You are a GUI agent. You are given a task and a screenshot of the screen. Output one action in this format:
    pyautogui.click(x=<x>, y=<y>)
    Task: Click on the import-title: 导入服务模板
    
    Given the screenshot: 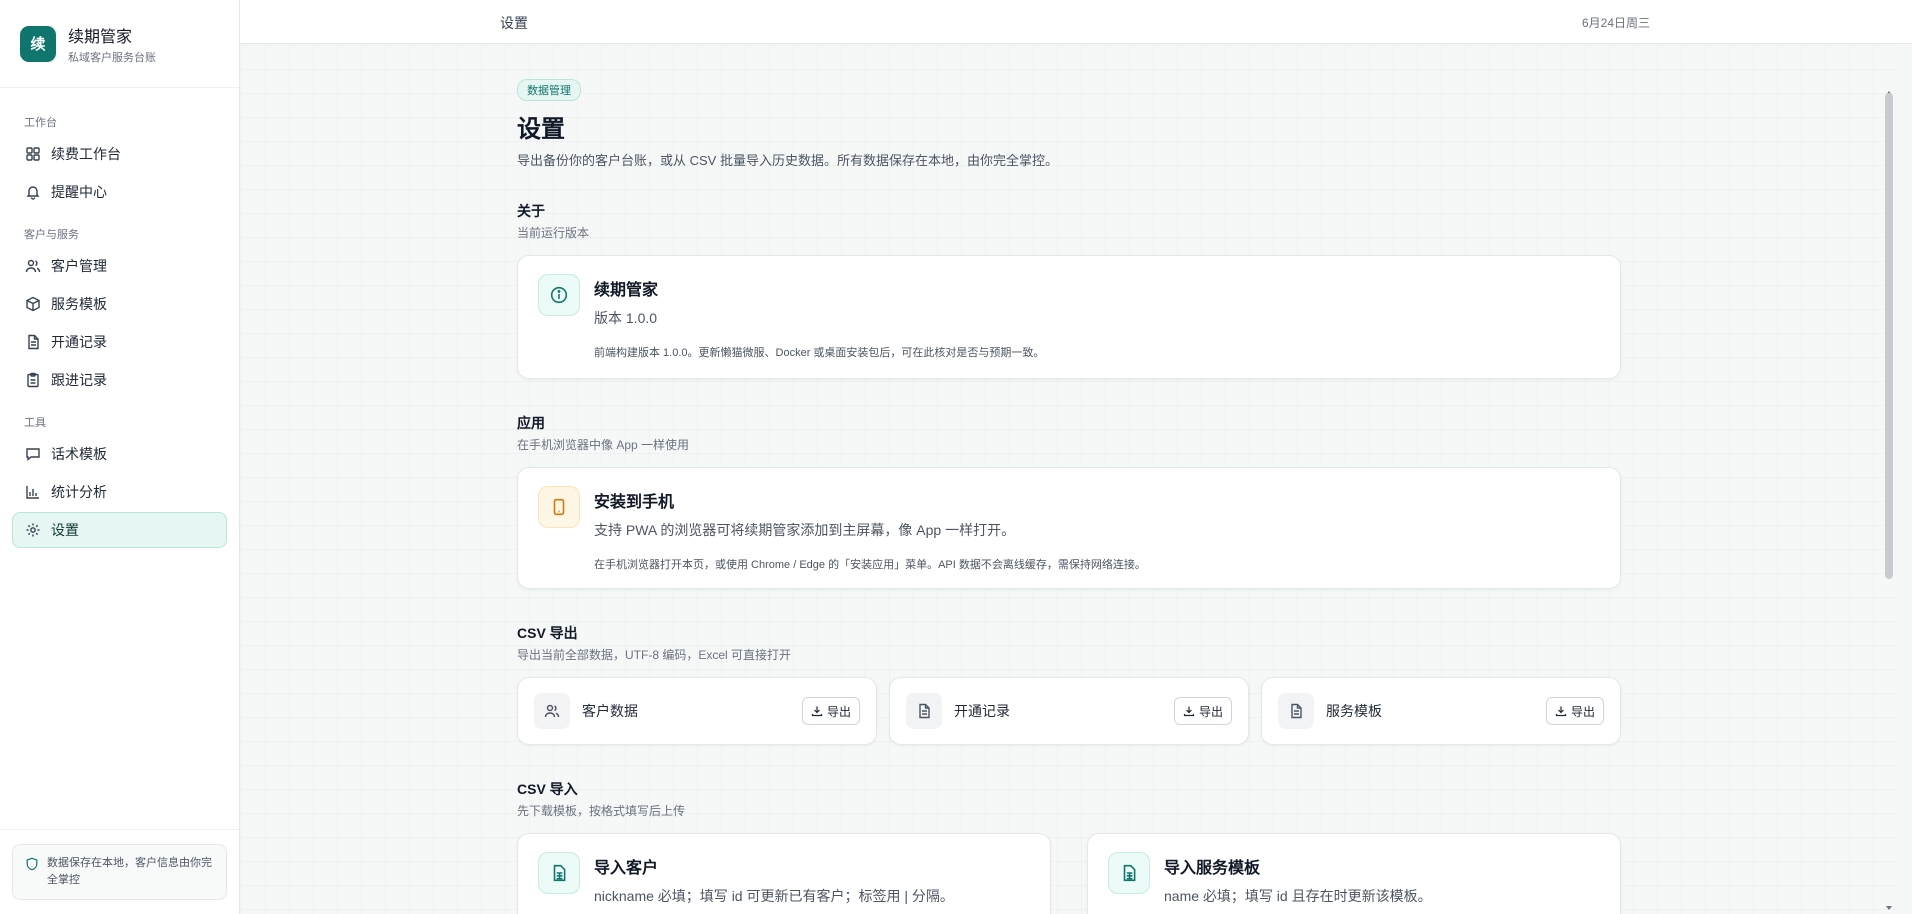 What is the action you would take?
    pyautogui.click(x=1212, y=868)
    